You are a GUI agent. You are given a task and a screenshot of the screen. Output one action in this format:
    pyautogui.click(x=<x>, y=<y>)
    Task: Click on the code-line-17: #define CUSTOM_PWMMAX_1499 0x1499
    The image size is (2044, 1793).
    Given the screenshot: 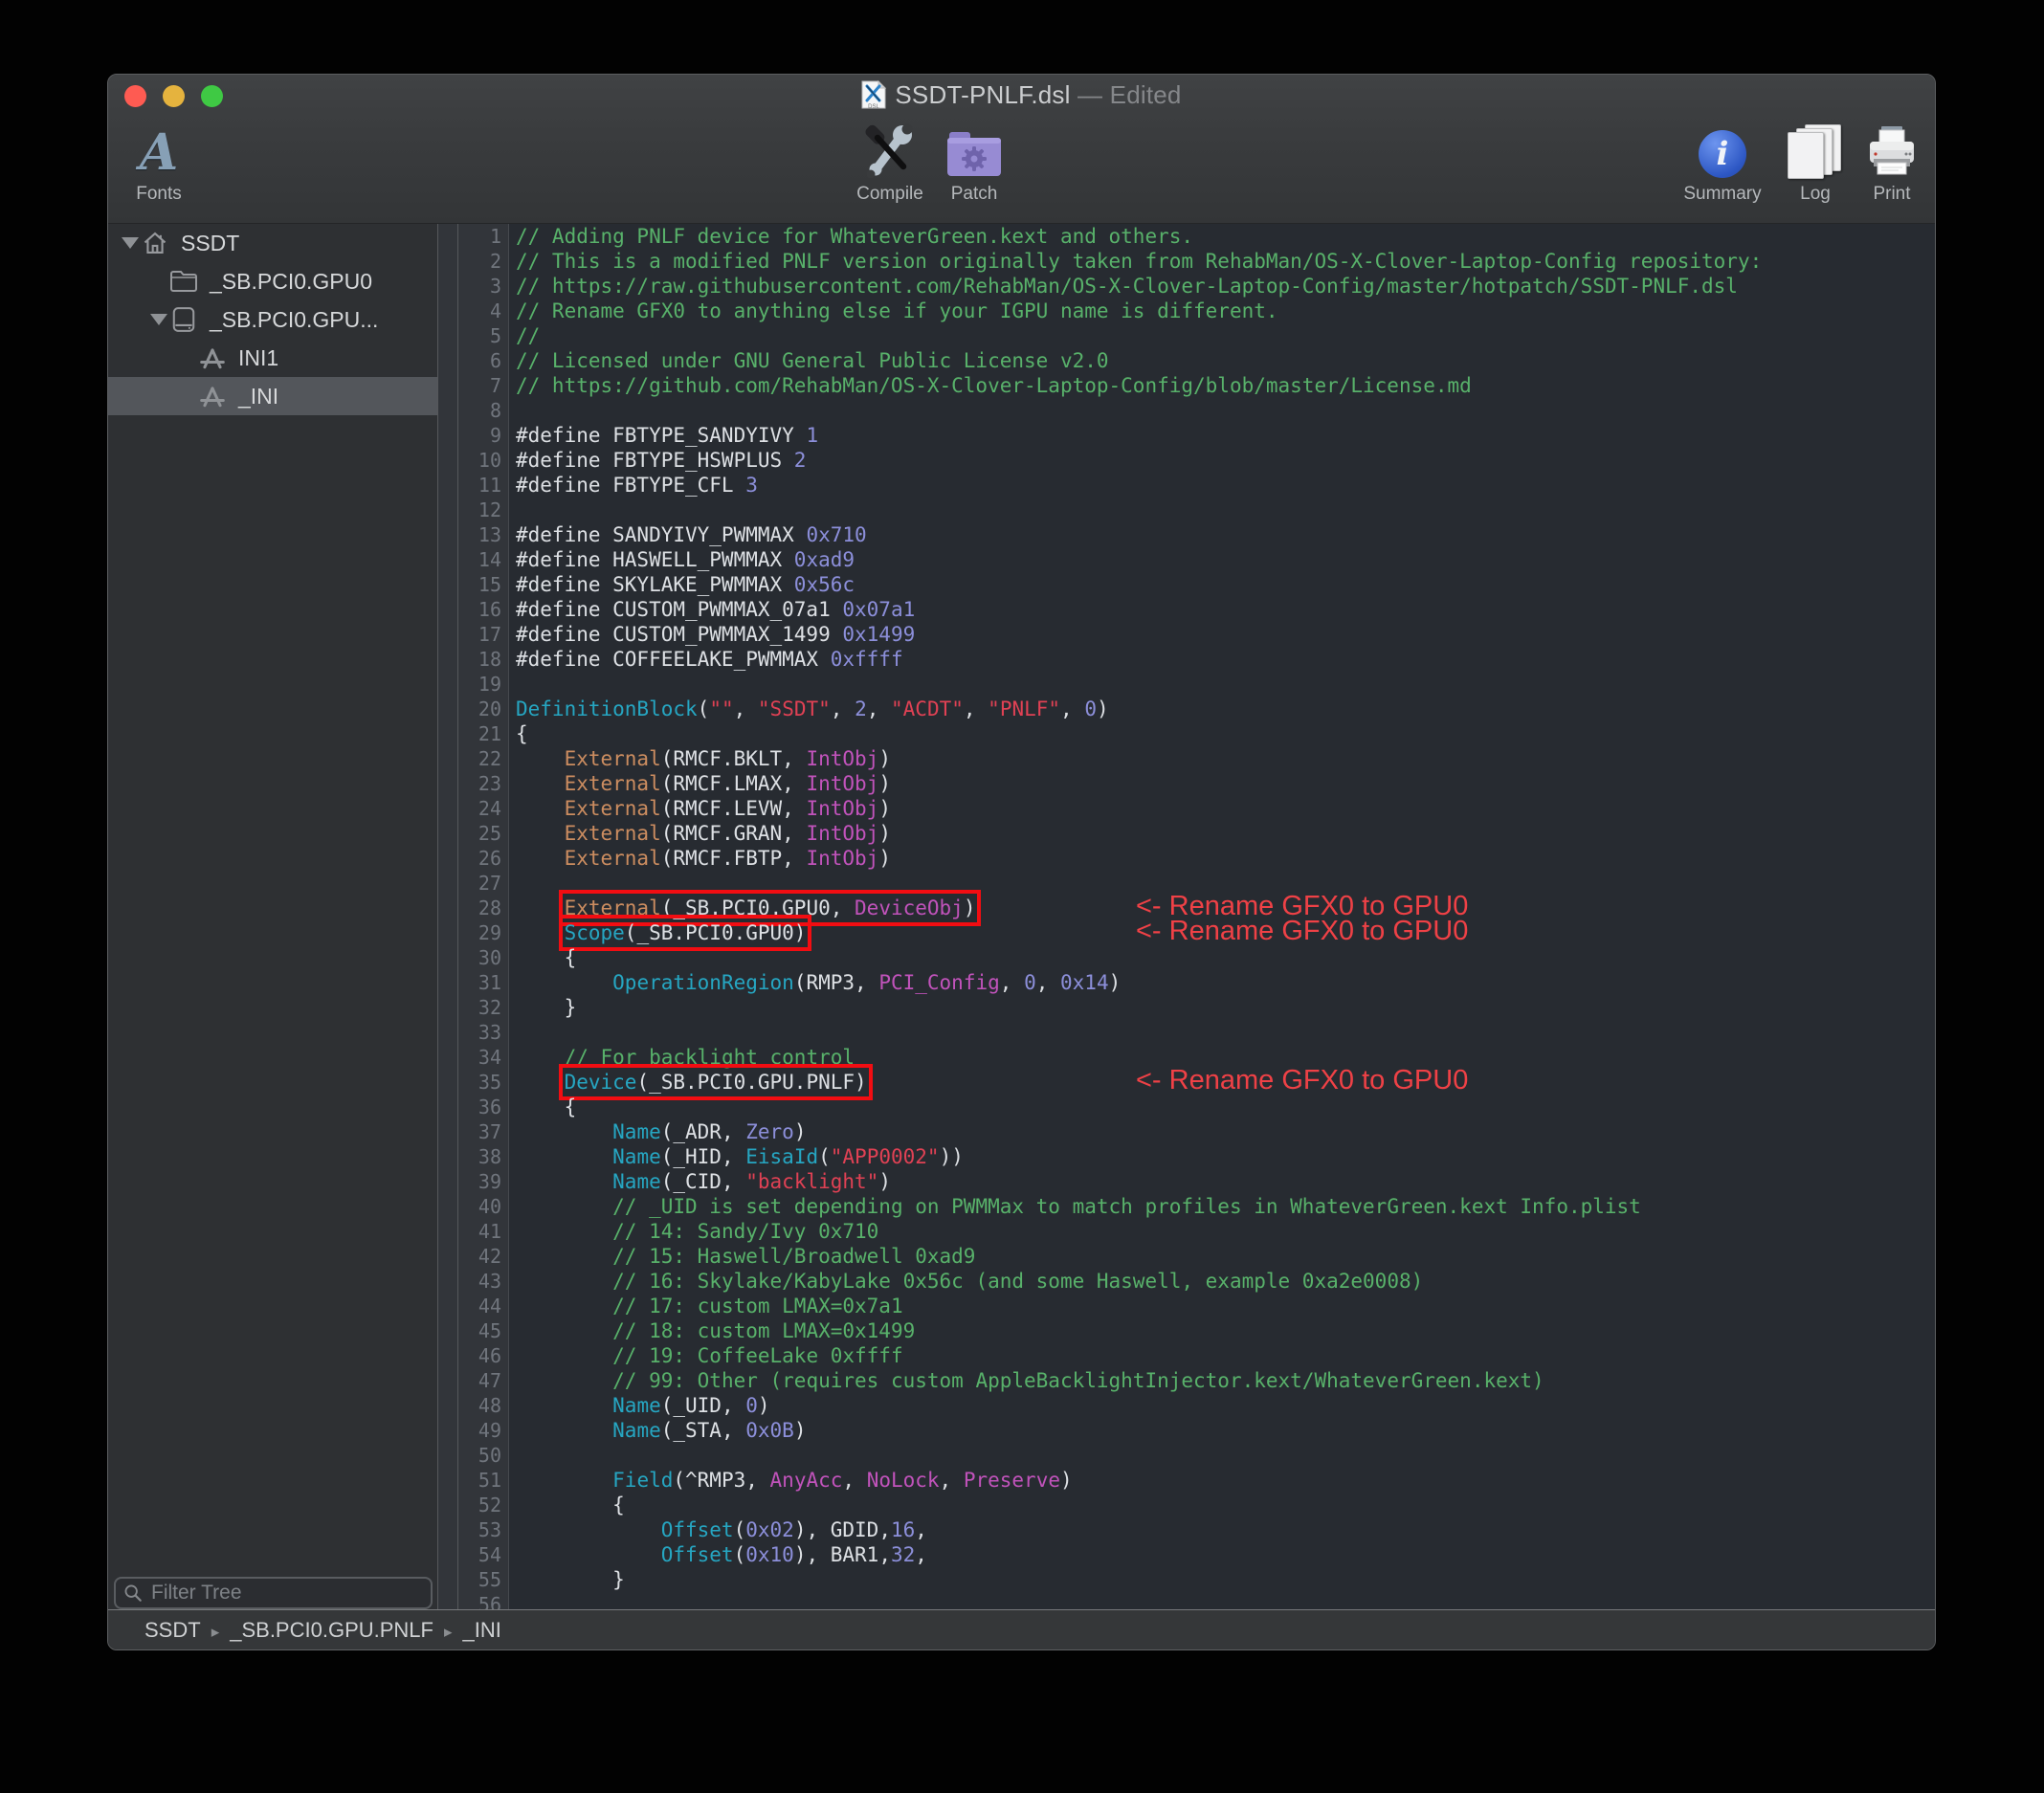 What is the action you would take?
    pyautogui.click(x=716, y=634)
    